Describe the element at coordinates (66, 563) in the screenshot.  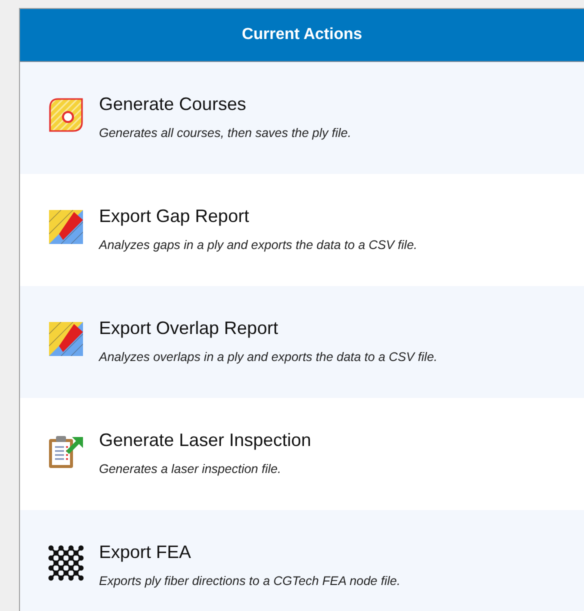
I see `node-mesh-icon` at that location.